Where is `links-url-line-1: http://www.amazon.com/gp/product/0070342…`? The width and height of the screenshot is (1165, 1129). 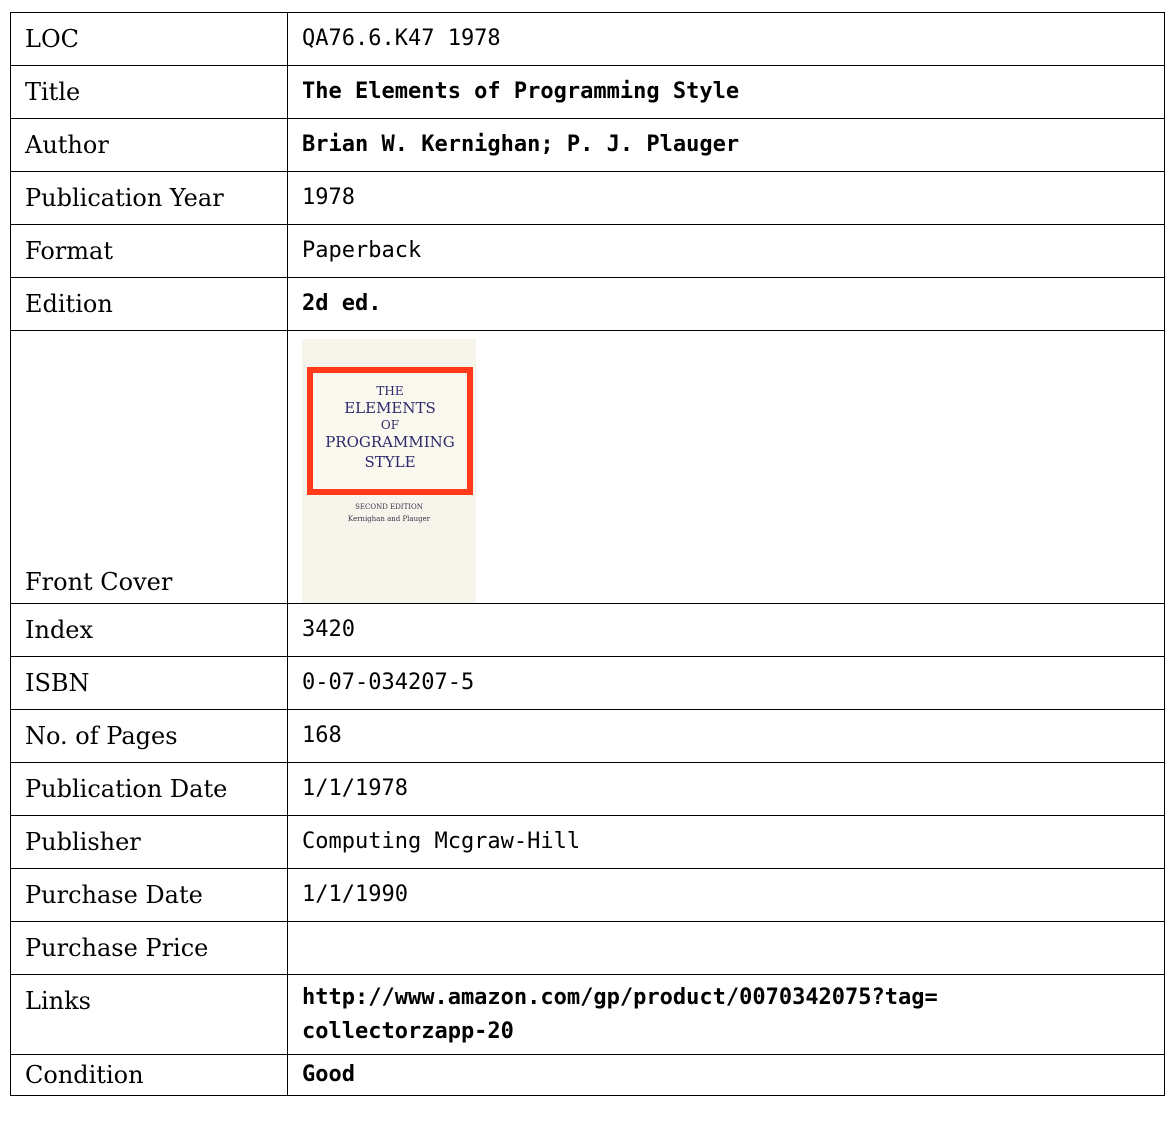 links-url-line-1: http://www.amazon.com/gp/product/0070342… is located at coordinates (726, 998).